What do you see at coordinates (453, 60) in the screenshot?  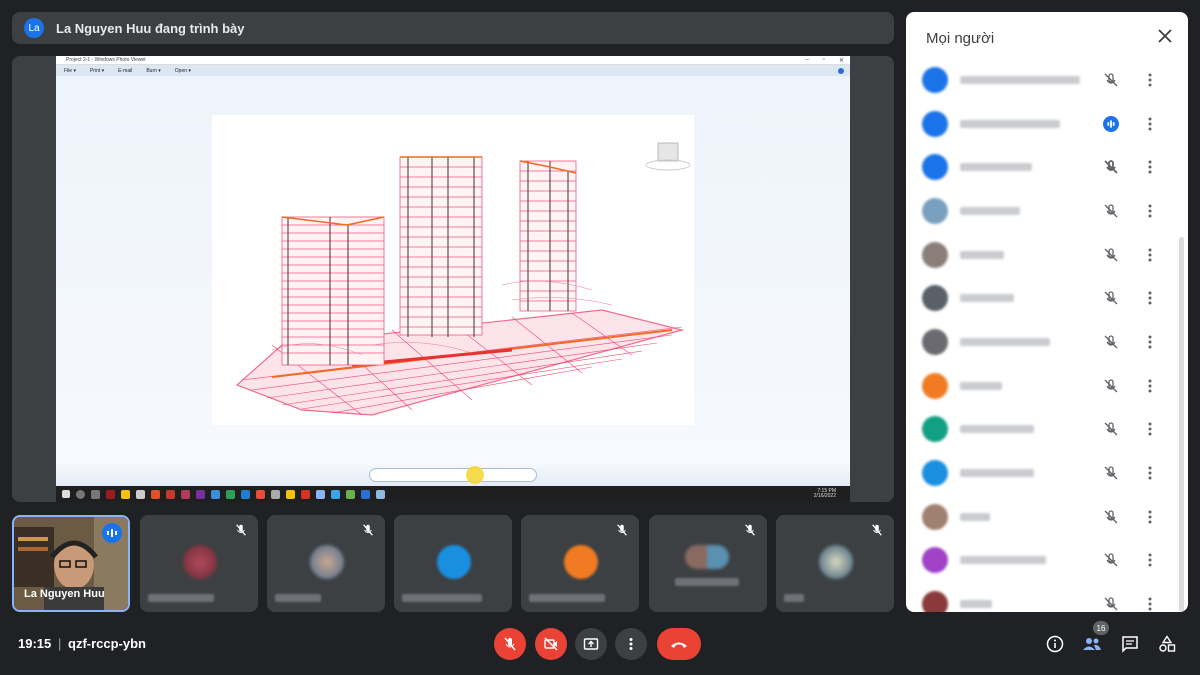 I see `viewer-title-bar: Project 2-1 - Windows Photo Viewer – ▫ ✕` at bounding box center [453, 60].